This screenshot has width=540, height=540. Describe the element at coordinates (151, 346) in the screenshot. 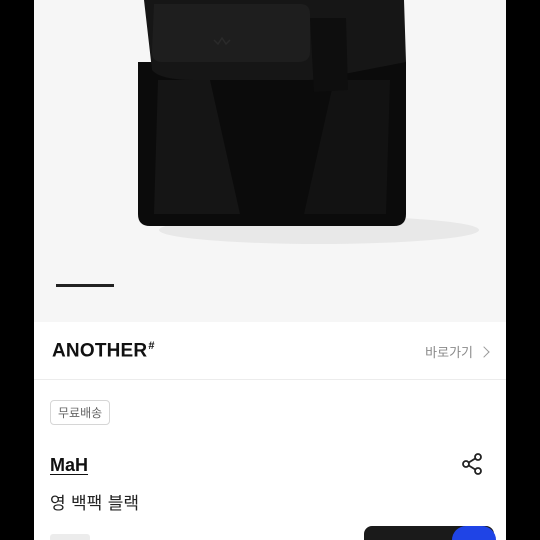

I see `brand-mark: #` at that location.